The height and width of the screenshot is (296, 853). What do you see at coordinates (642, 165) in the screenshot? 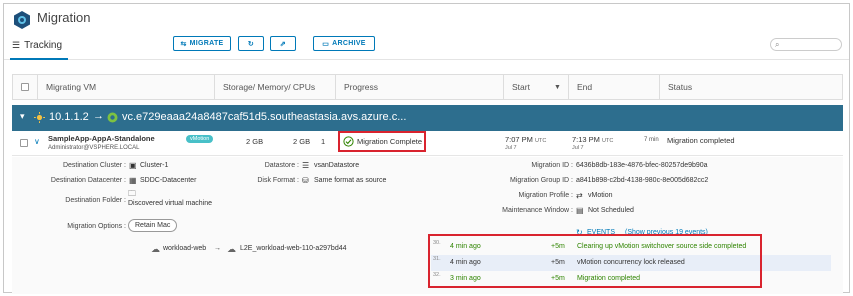
I see `migration-id: 6436b8db-183e-4876-bfec-80257de9b90a` at bounding box center [642, 165].